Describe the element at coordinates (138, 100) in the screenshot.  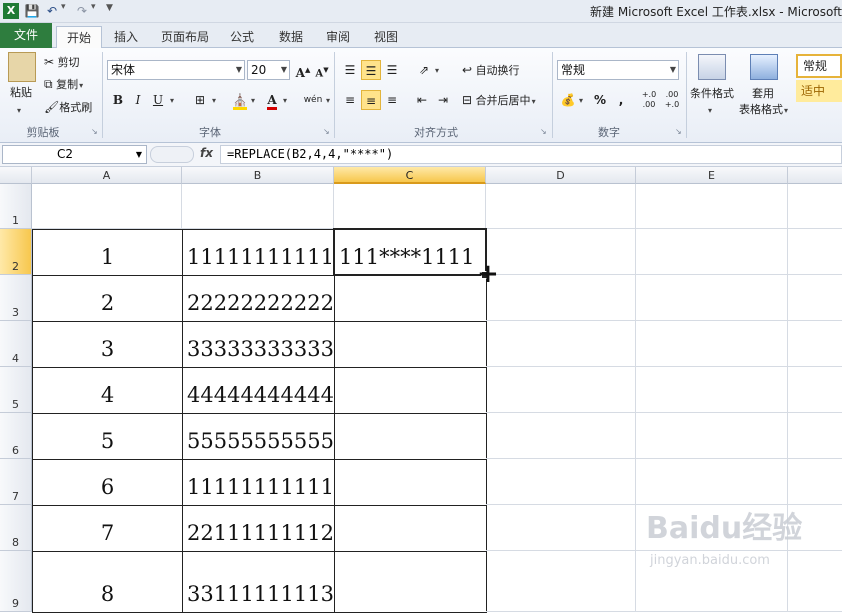
I see `italic-button: I` at that location.